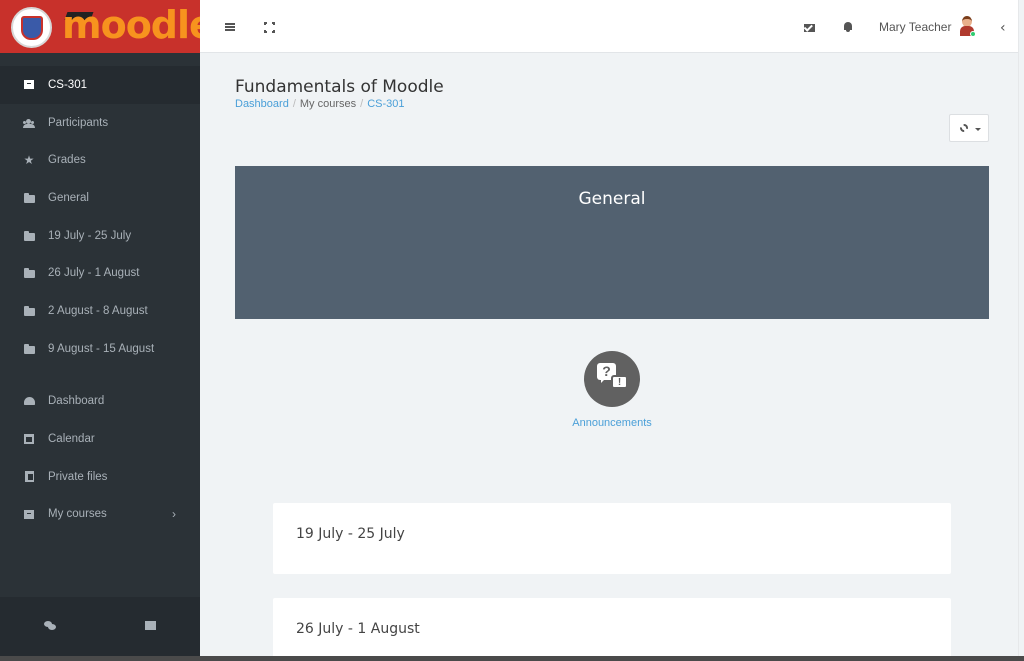  I want to click on menu-toggle-icon, so click(230, 27).